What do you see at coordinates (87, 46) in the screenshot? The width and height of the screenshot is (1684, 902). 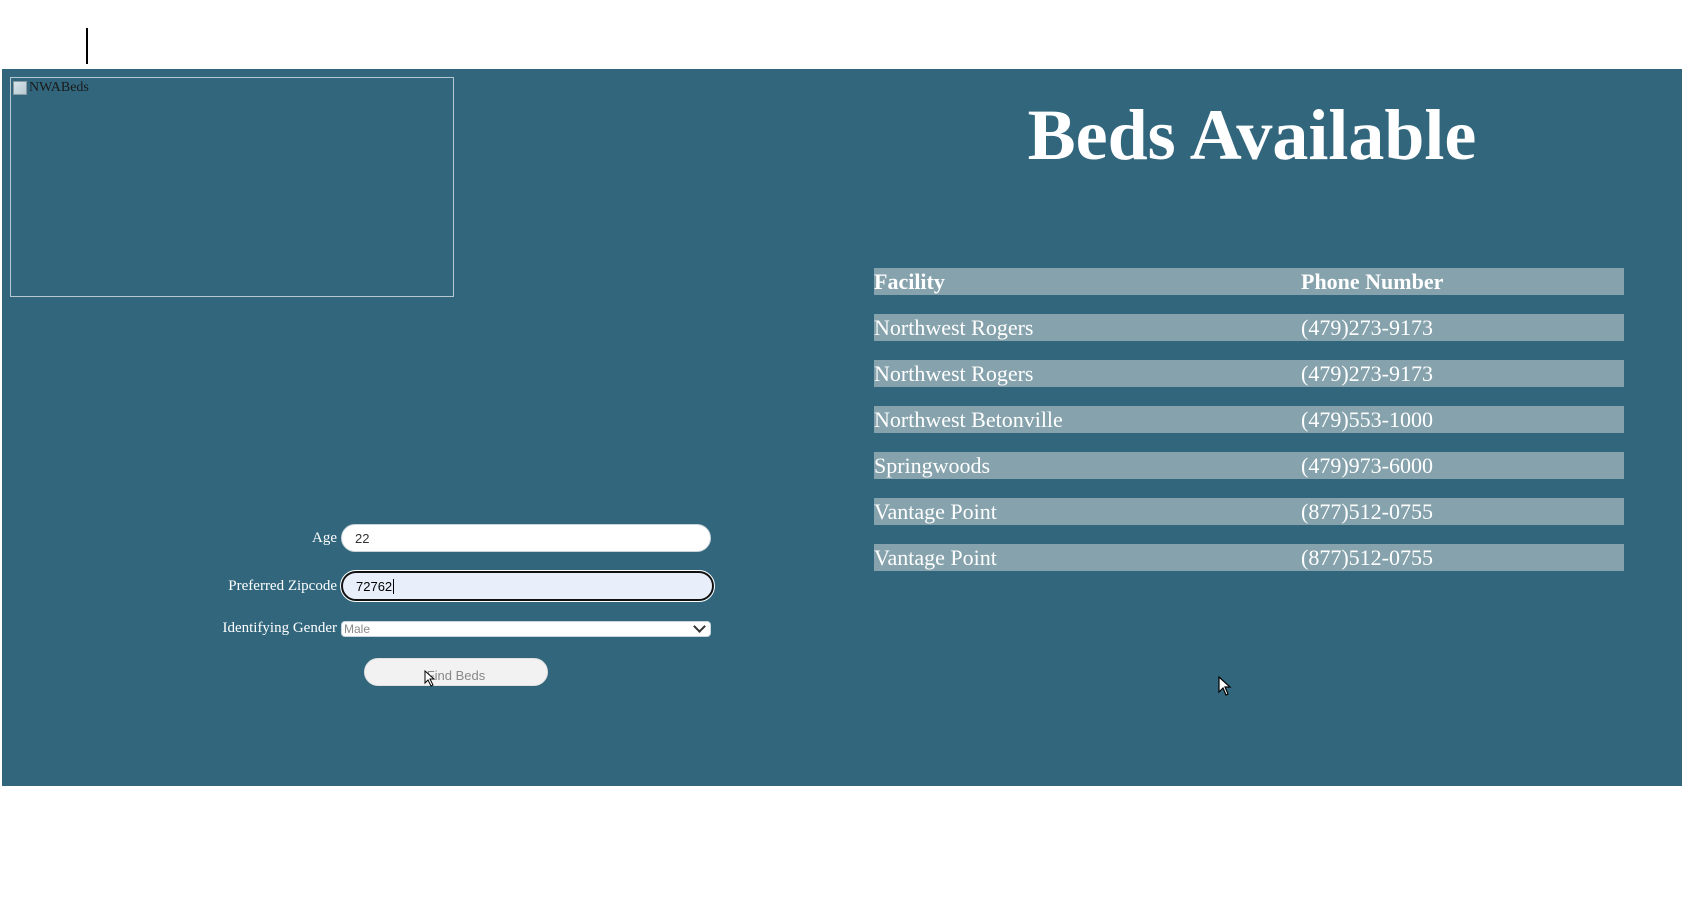 I see `text-caret` at bounding box center [87, 46].